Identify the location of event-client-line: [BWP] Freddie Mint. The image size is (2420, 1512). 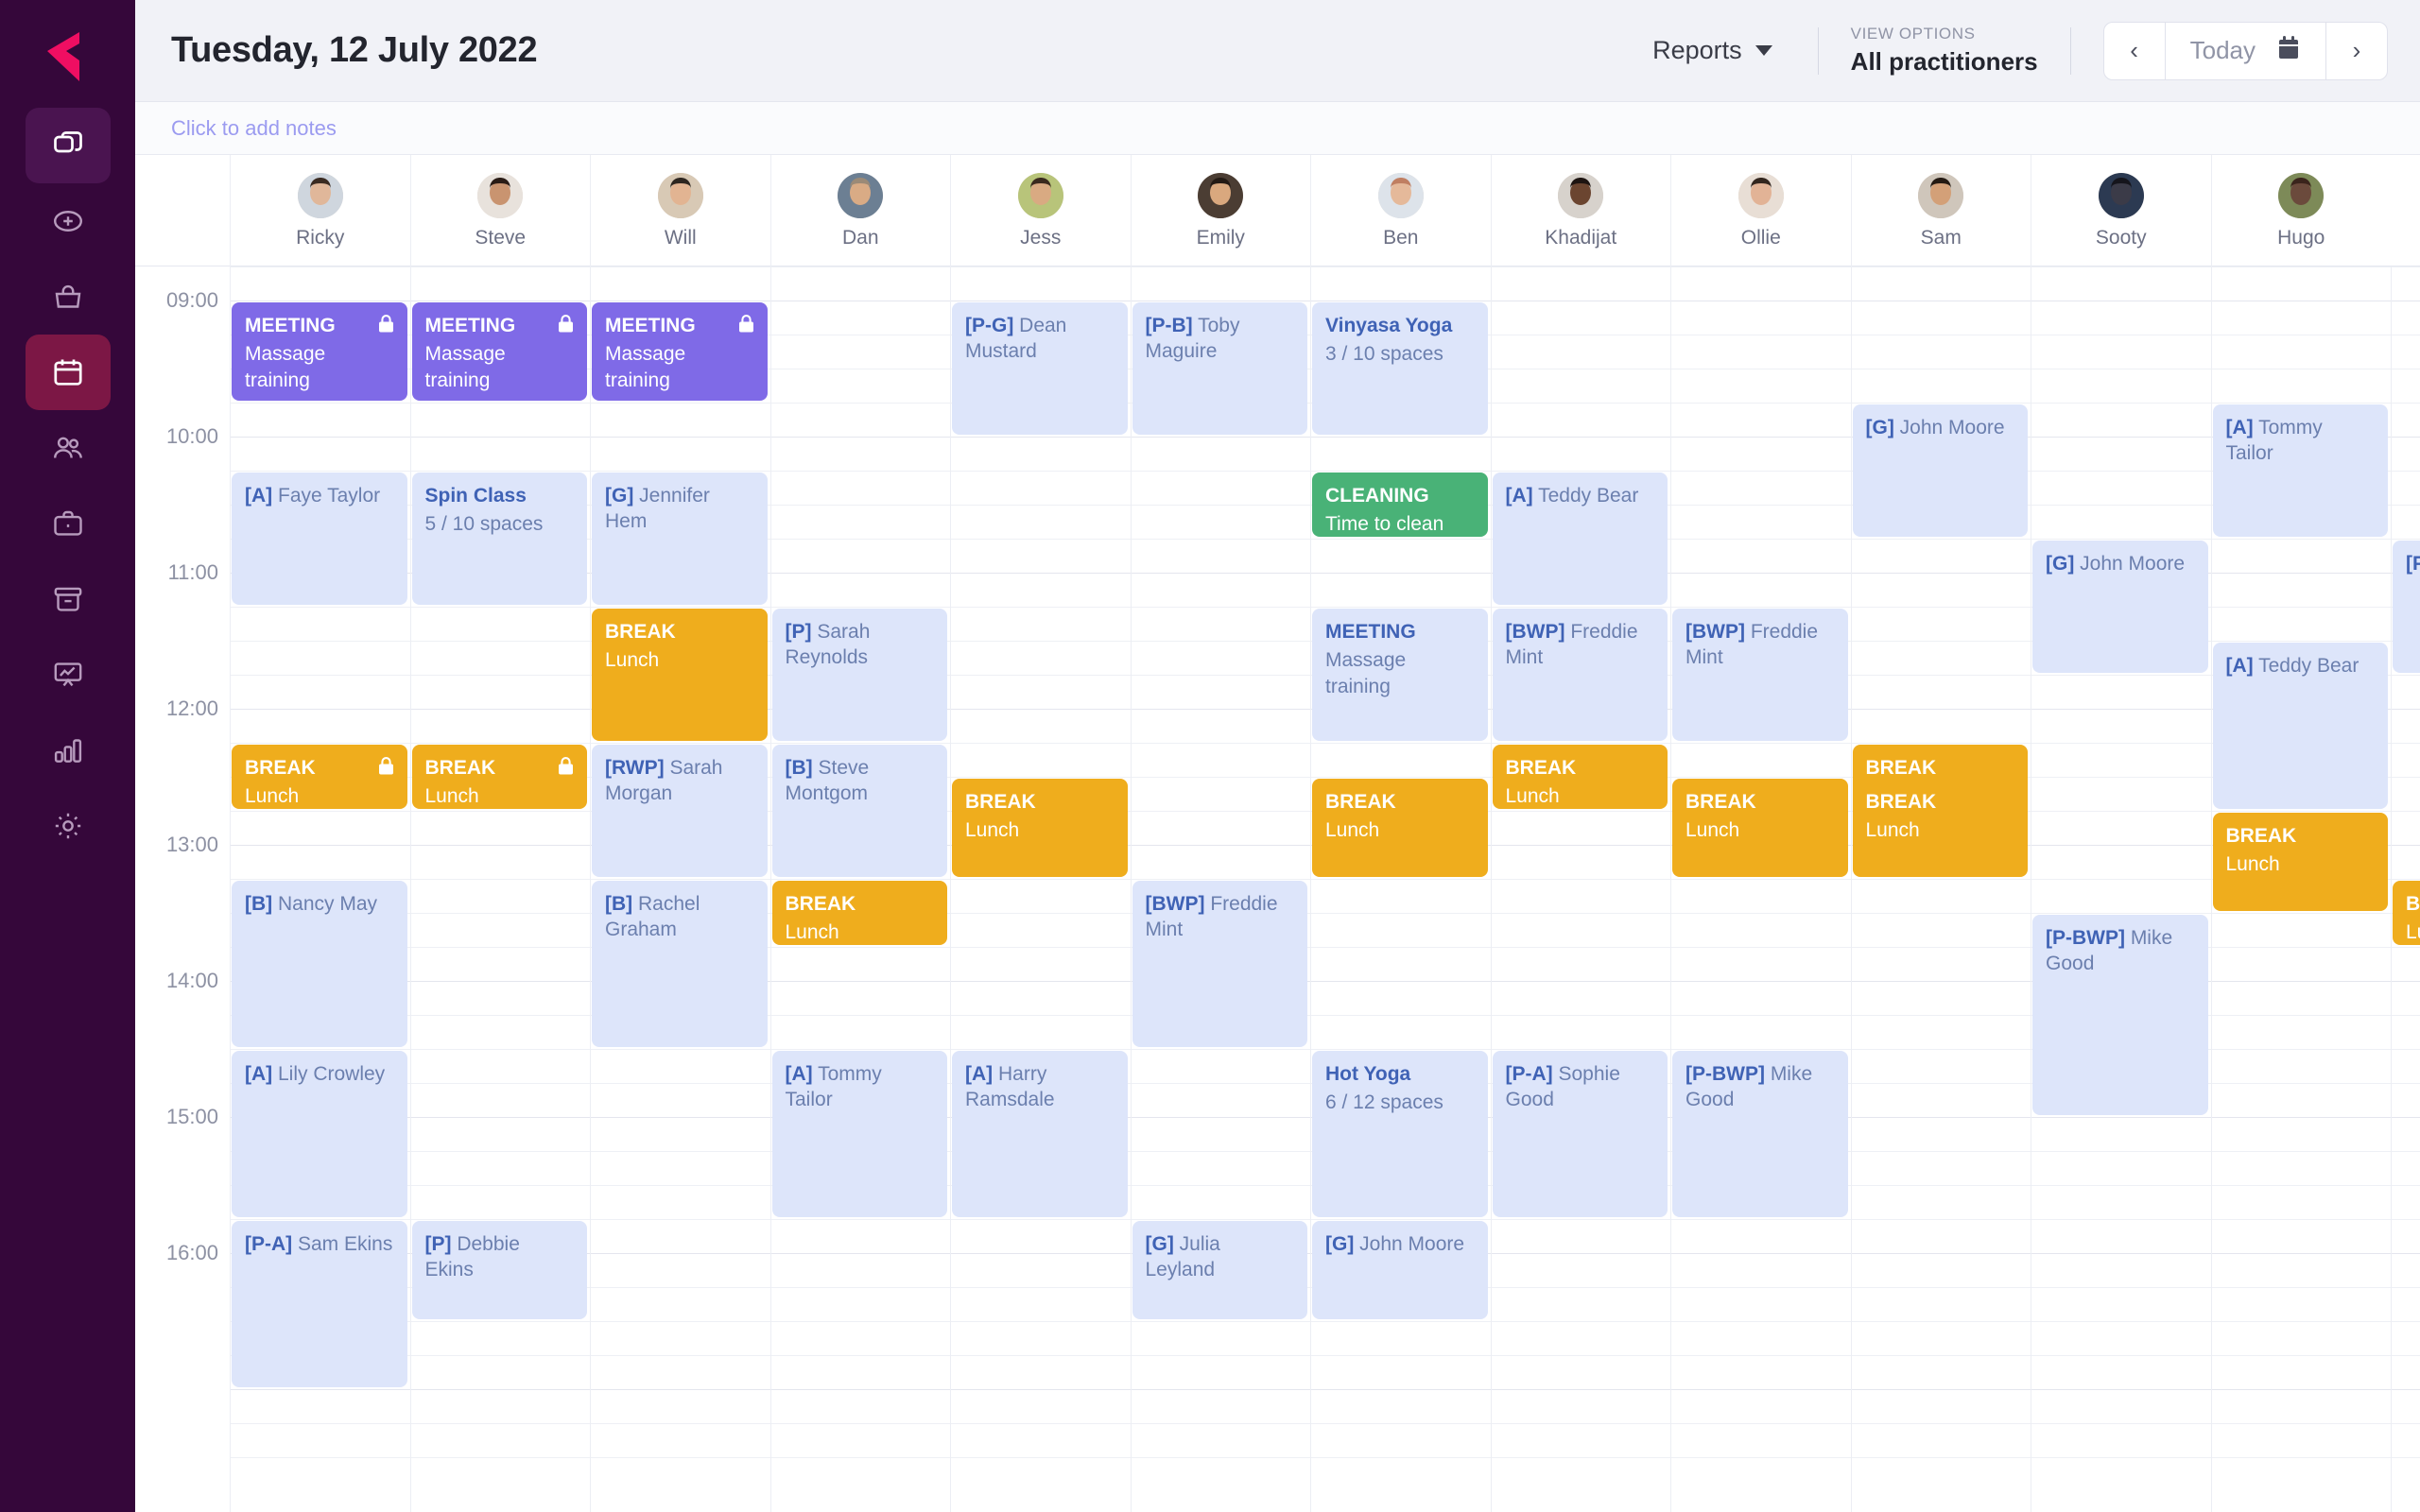
(1571, 645).